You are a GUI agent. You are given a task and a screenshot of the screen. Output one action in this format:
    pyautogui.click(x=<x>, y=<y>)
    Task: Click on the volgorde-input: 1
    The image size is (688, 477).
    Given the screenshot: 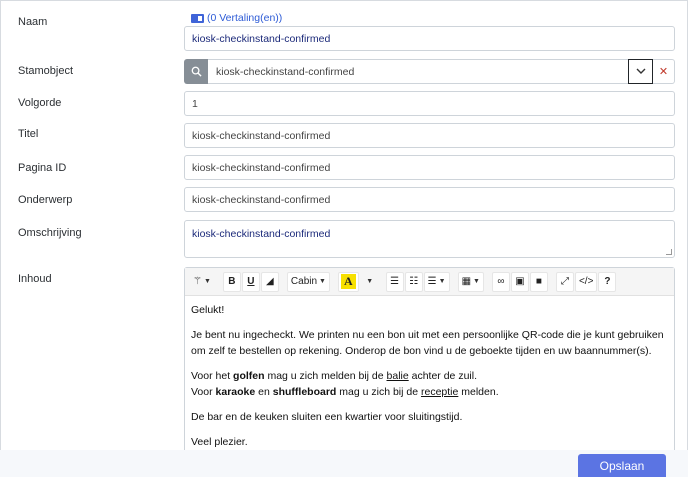 What is the action you would take?
    pyautogui.click(x=429, y=103)
    